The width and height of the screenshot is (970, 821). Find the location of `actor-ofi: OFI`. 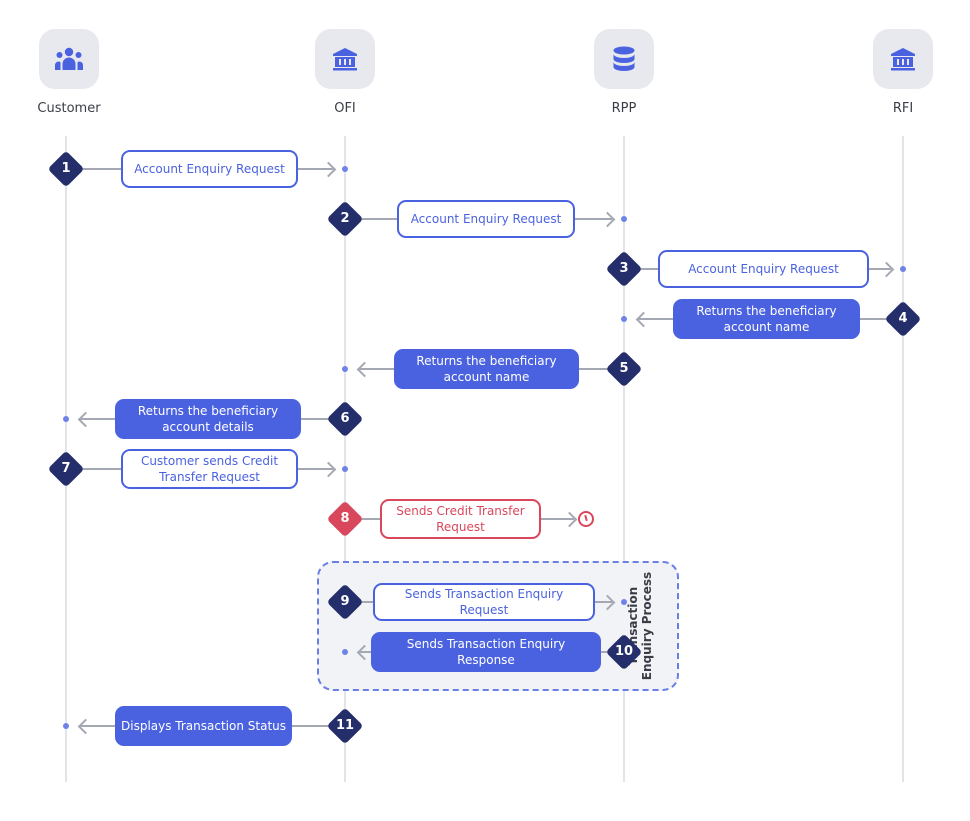

actor-ofi: OFI is located at coordinates (345, 72).